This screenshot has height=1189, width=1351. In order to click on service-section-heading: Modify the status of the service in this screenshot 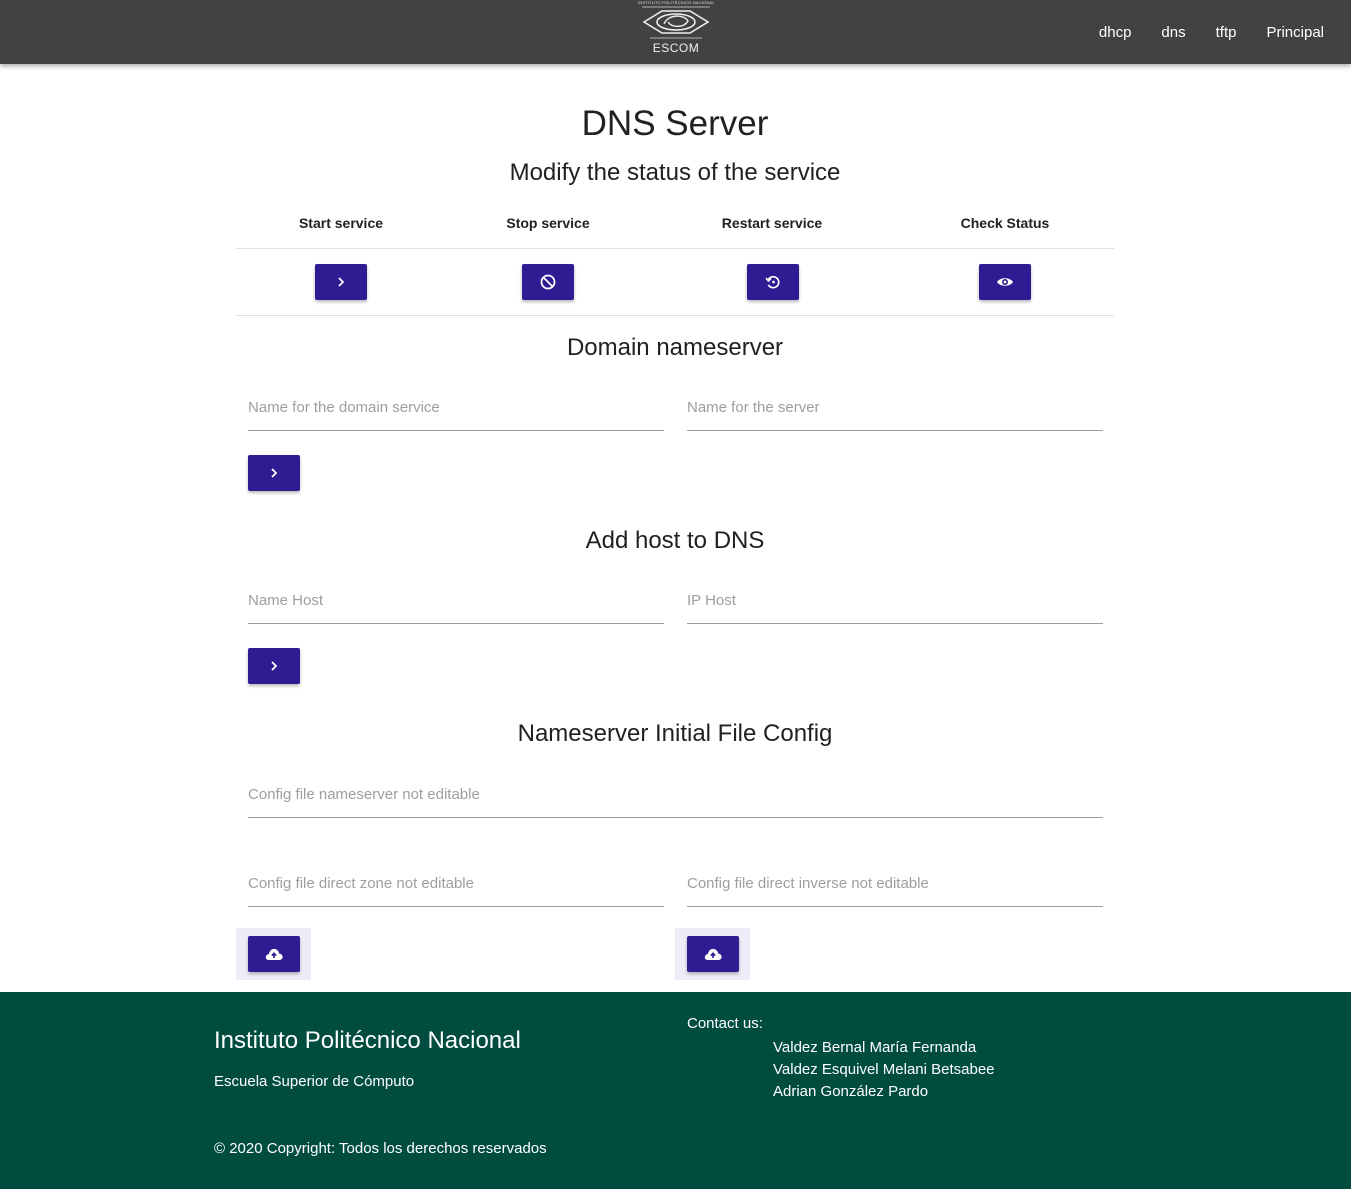, I will do `click(675, 172)`.